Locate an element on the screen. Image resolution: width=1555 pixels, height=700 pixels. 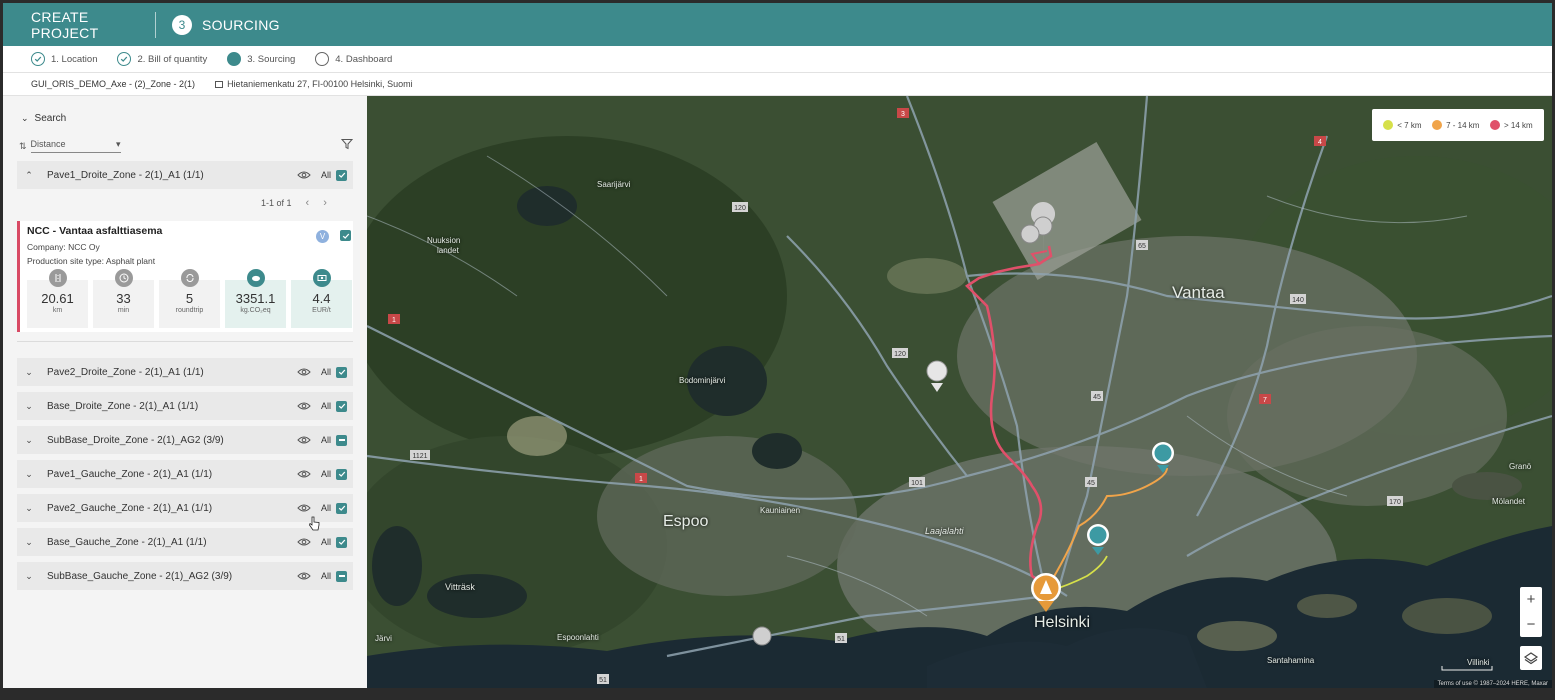
search-toggle: ⌄ Search is located at coordinates (43, 118).